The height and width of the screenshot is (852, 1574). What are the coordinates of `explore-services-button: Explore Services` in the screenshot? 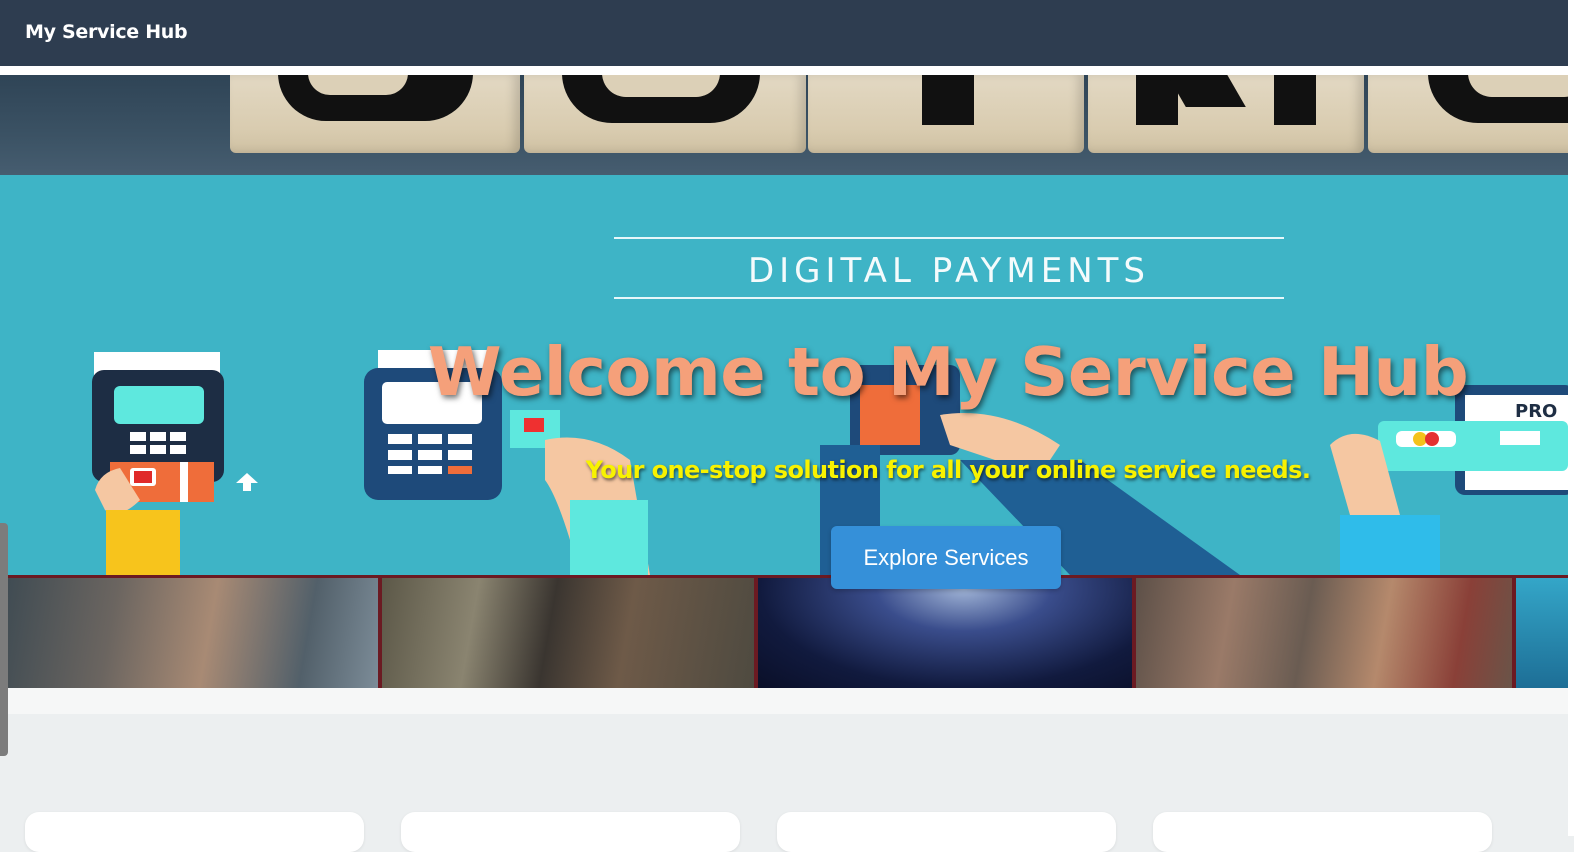 It's located at (946, 557).